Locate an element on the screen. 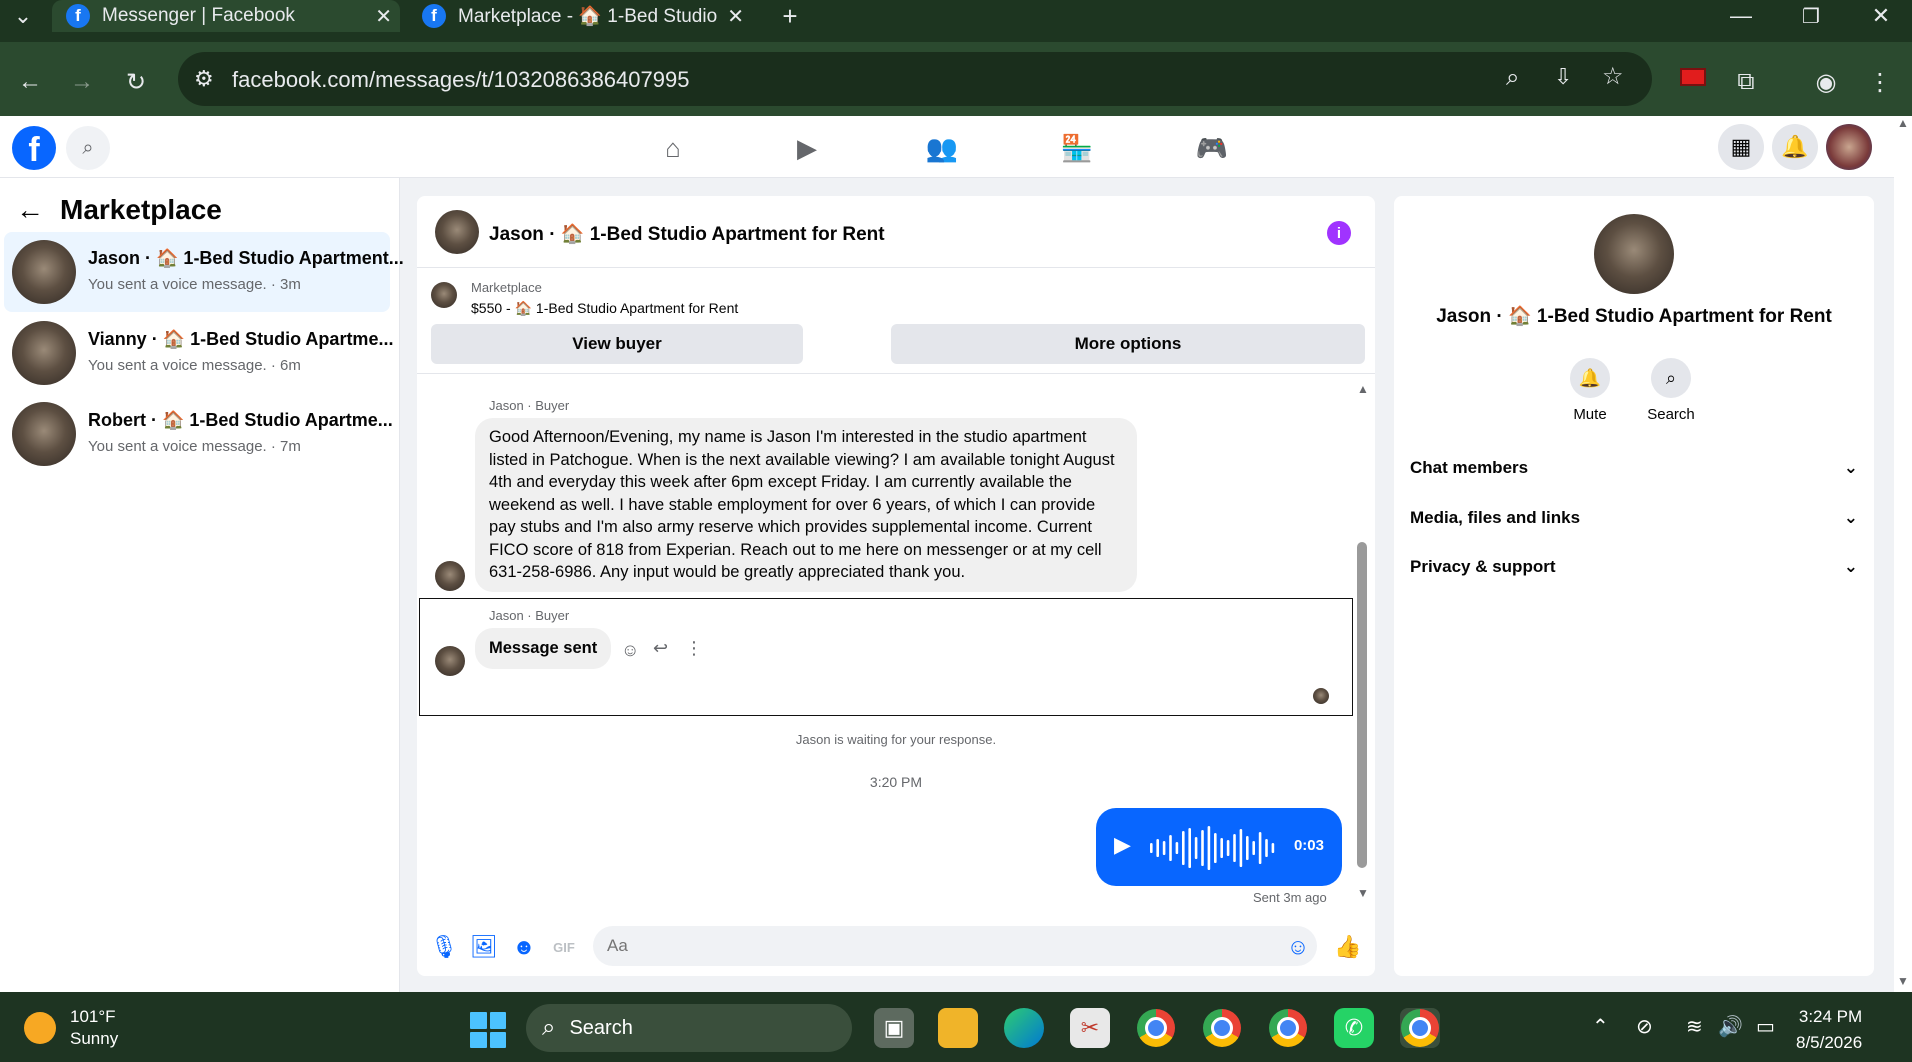  message-composer: 🎙 🖼 ☻ GIF ☺ 👍 is located at coordinates (896, 947).